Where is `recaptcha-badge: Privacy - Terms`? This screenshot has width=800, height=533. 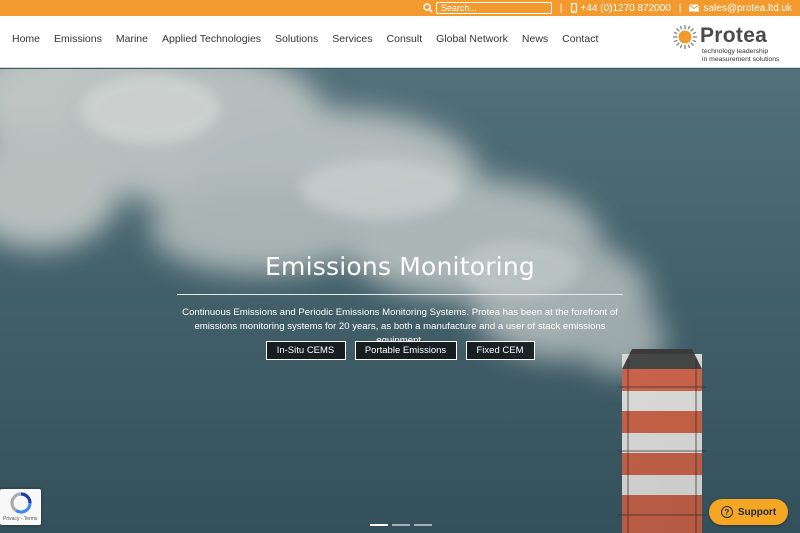 recaptcha-badge: Privacy - Terms is located at coordinates (20, 507).